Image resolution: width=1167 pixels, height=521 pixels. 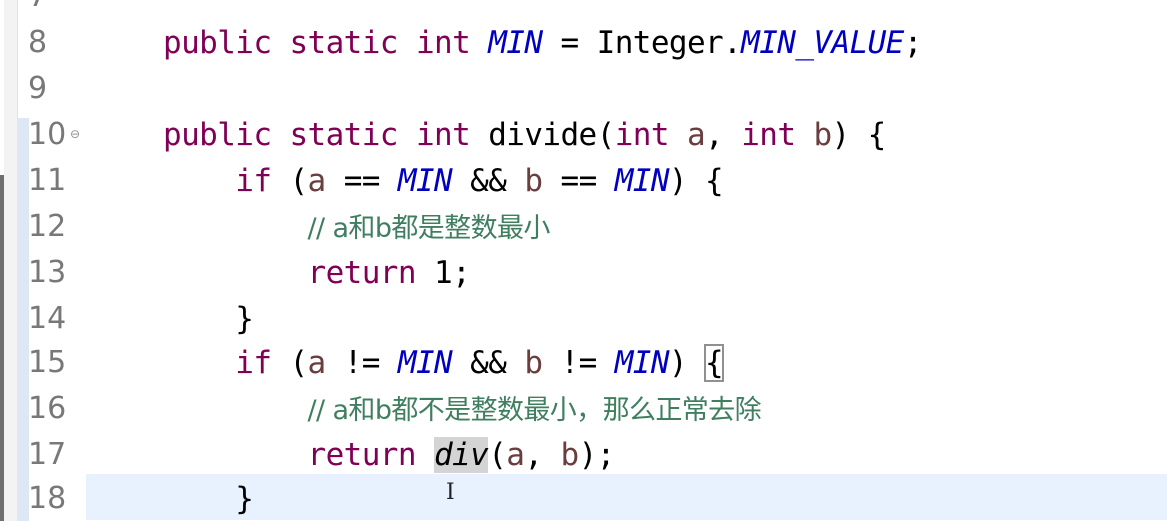 What do you see at coordinates (443, 181) in the screenshot?
I see `code-line-11: if (a == MIN && b == MIN) {` at bounding box center [443, 181].